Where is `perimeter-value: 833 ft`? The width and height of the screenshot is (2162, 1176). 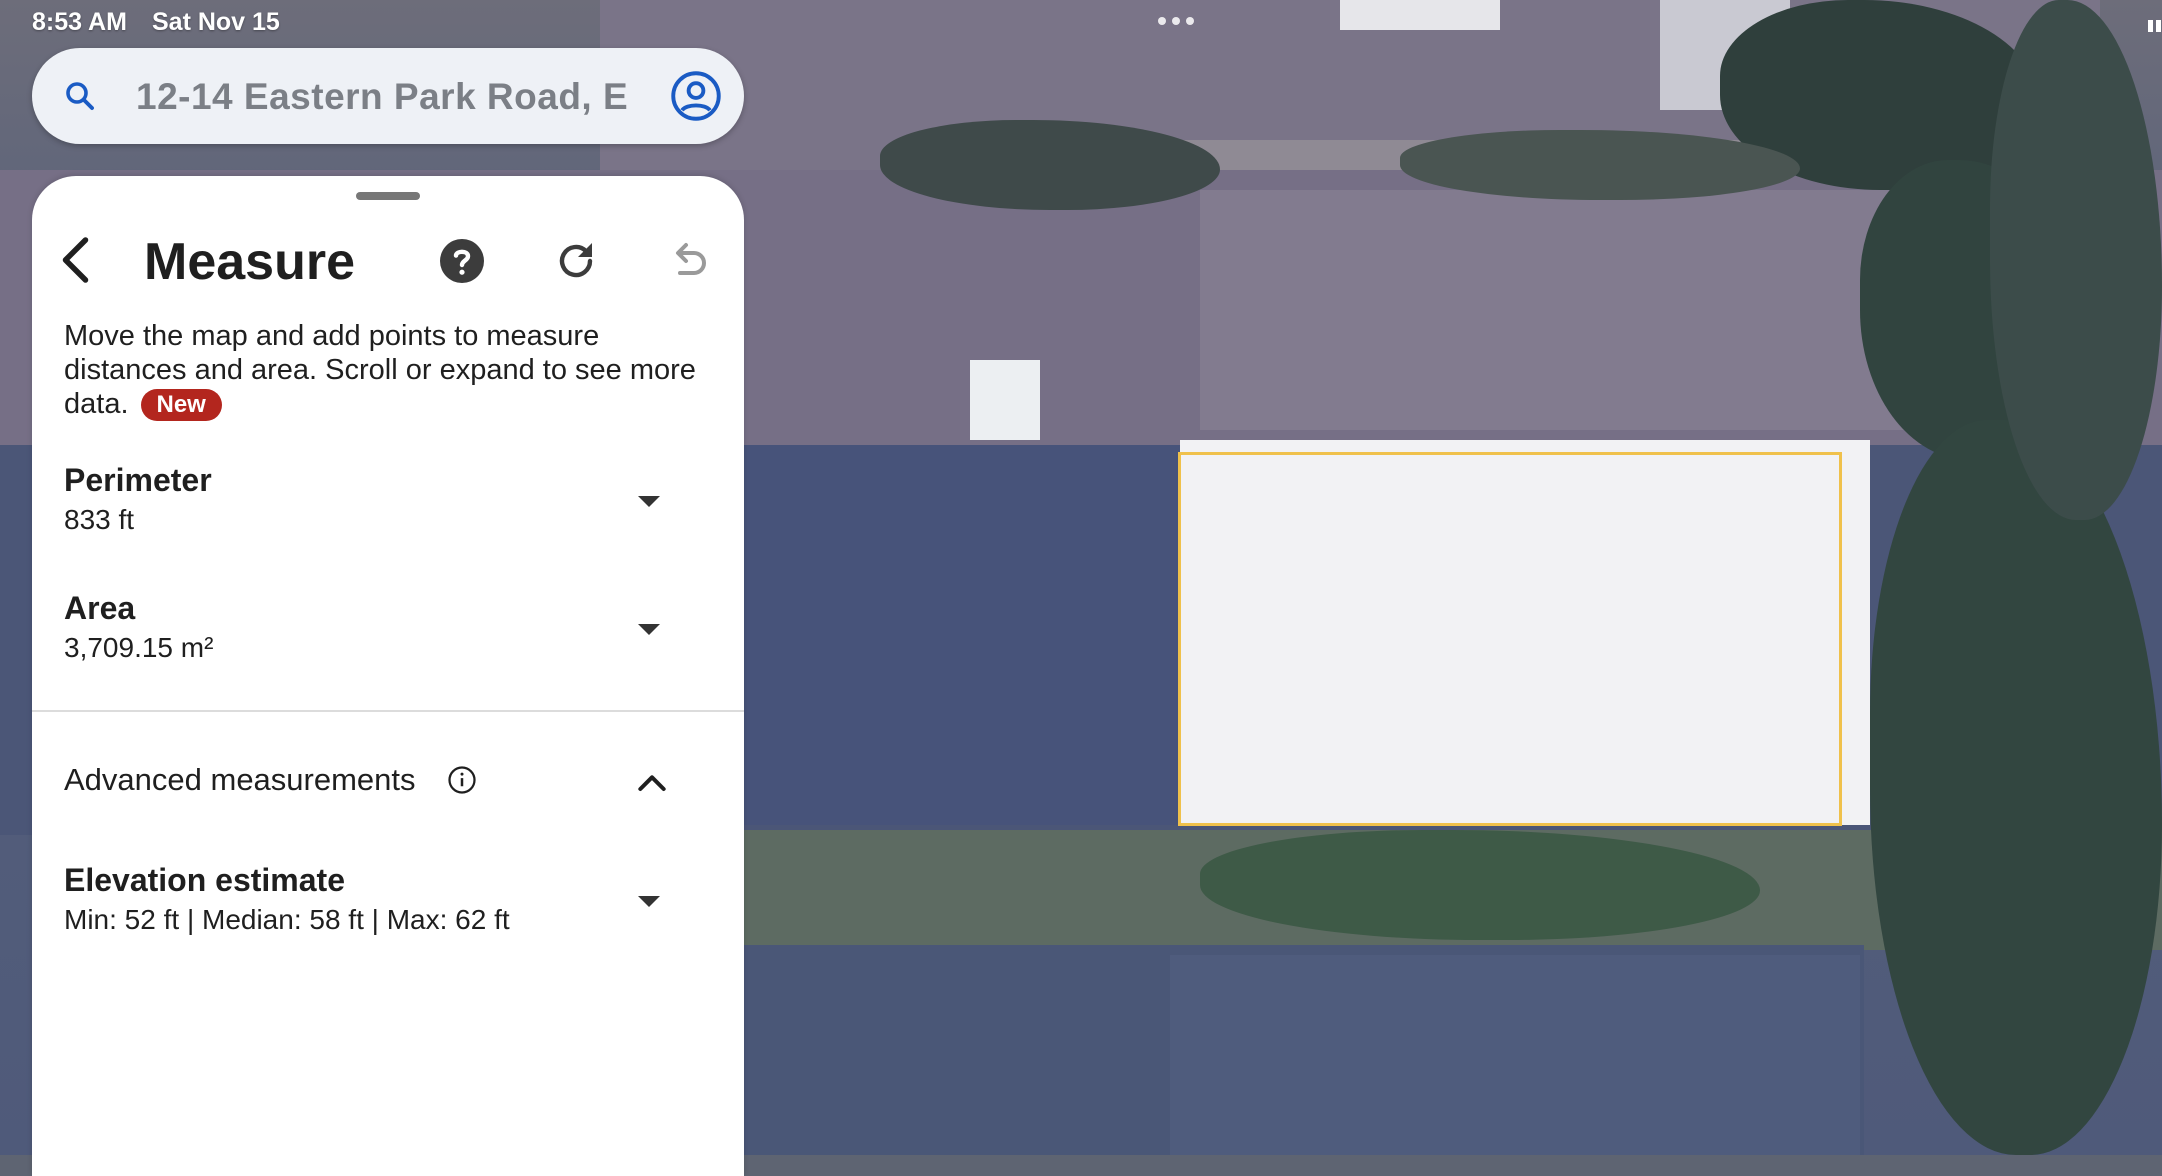
perimeter-value: 833 ft is located at coordinates (99, 519).